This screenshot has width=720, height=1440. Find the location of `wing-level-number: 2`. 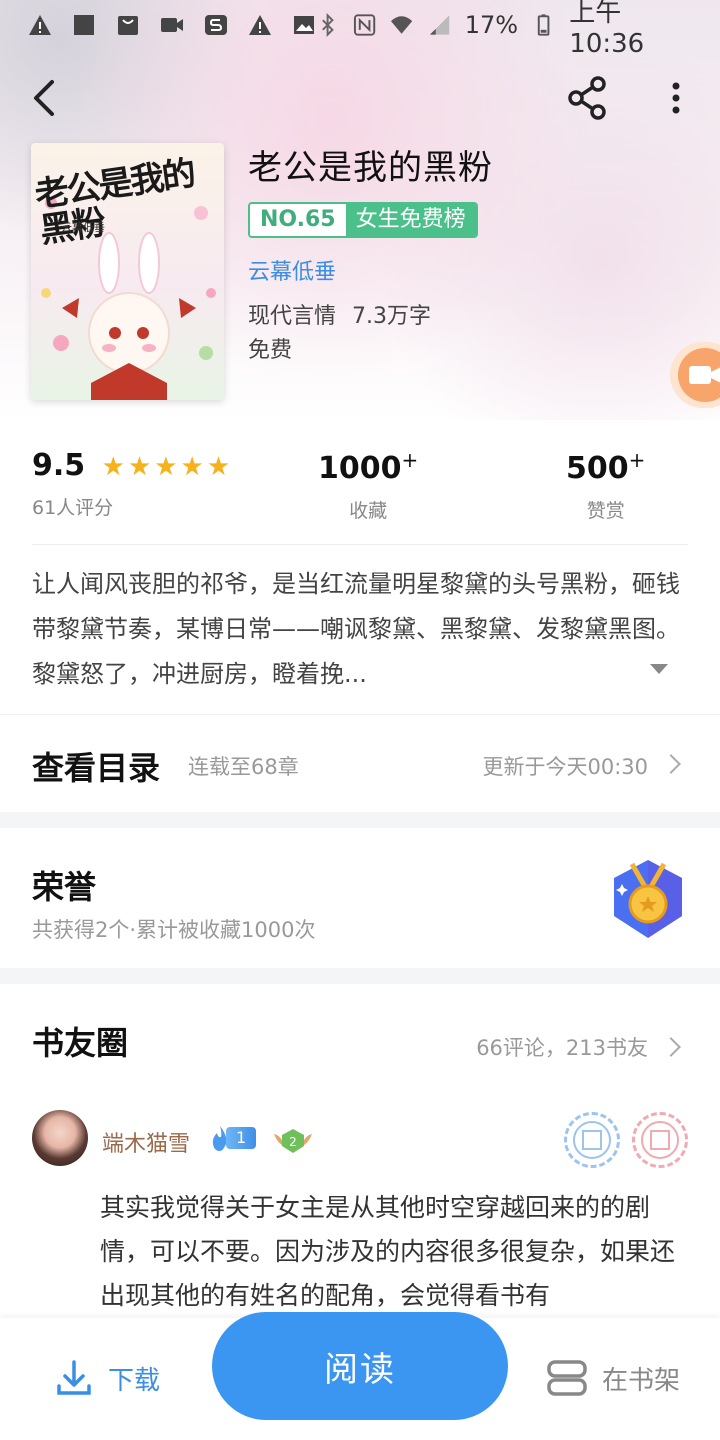

wing-level-number: 2 is located at coordinates (293, 1142).